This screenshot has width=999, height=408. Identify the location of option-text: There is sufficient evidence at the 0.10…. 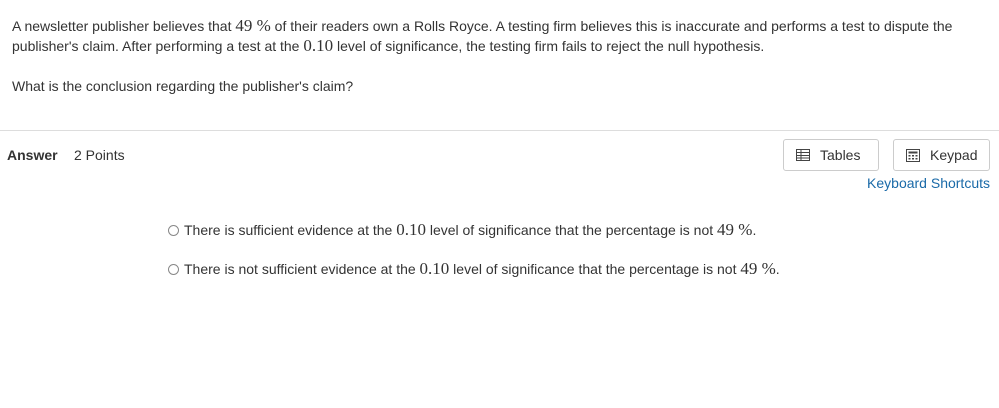
(470, 230).